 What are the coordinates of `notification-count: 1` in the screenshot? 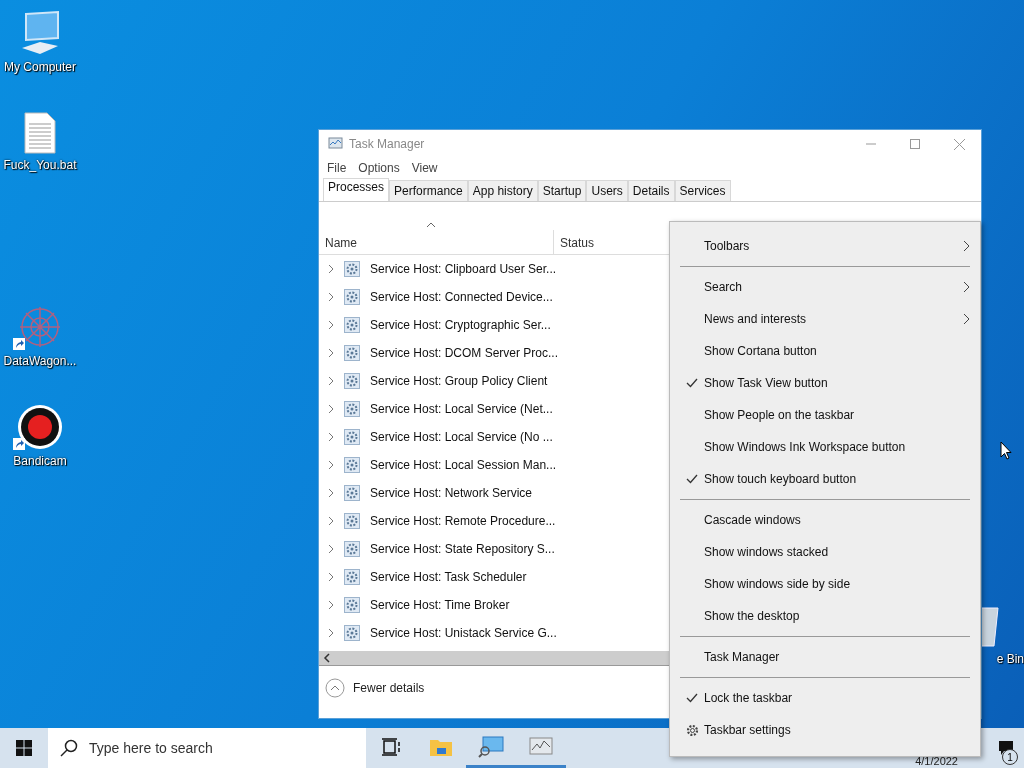 It's located at (1010, 757).